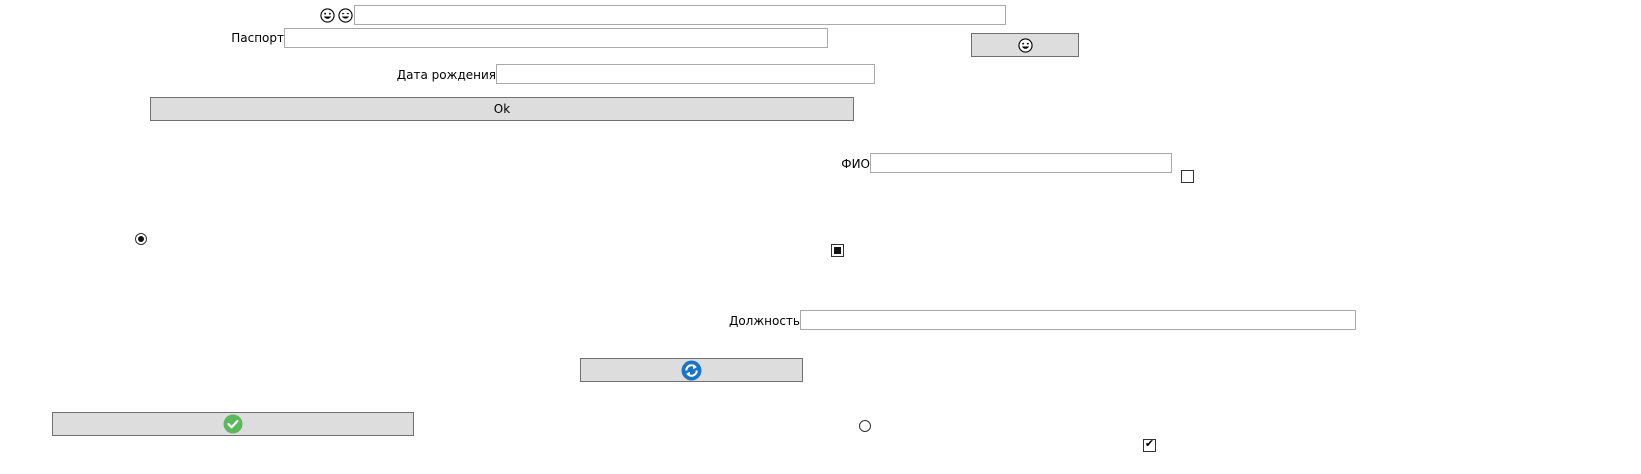 This screenshot has width=1641, height=474. I want to click on ok-button-label: Ok, so click(502, 109).